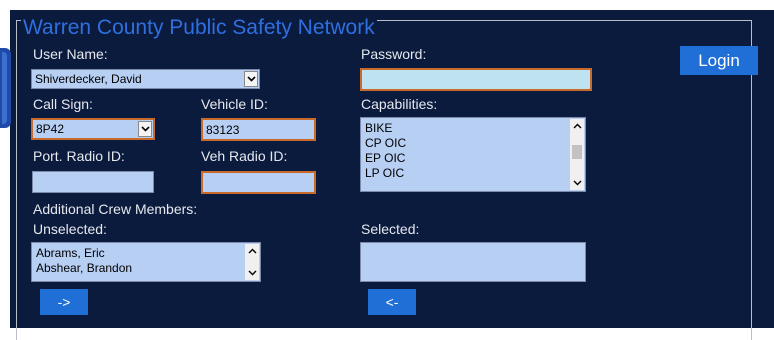  I want to click on login-button: Login, so click(719, 60).